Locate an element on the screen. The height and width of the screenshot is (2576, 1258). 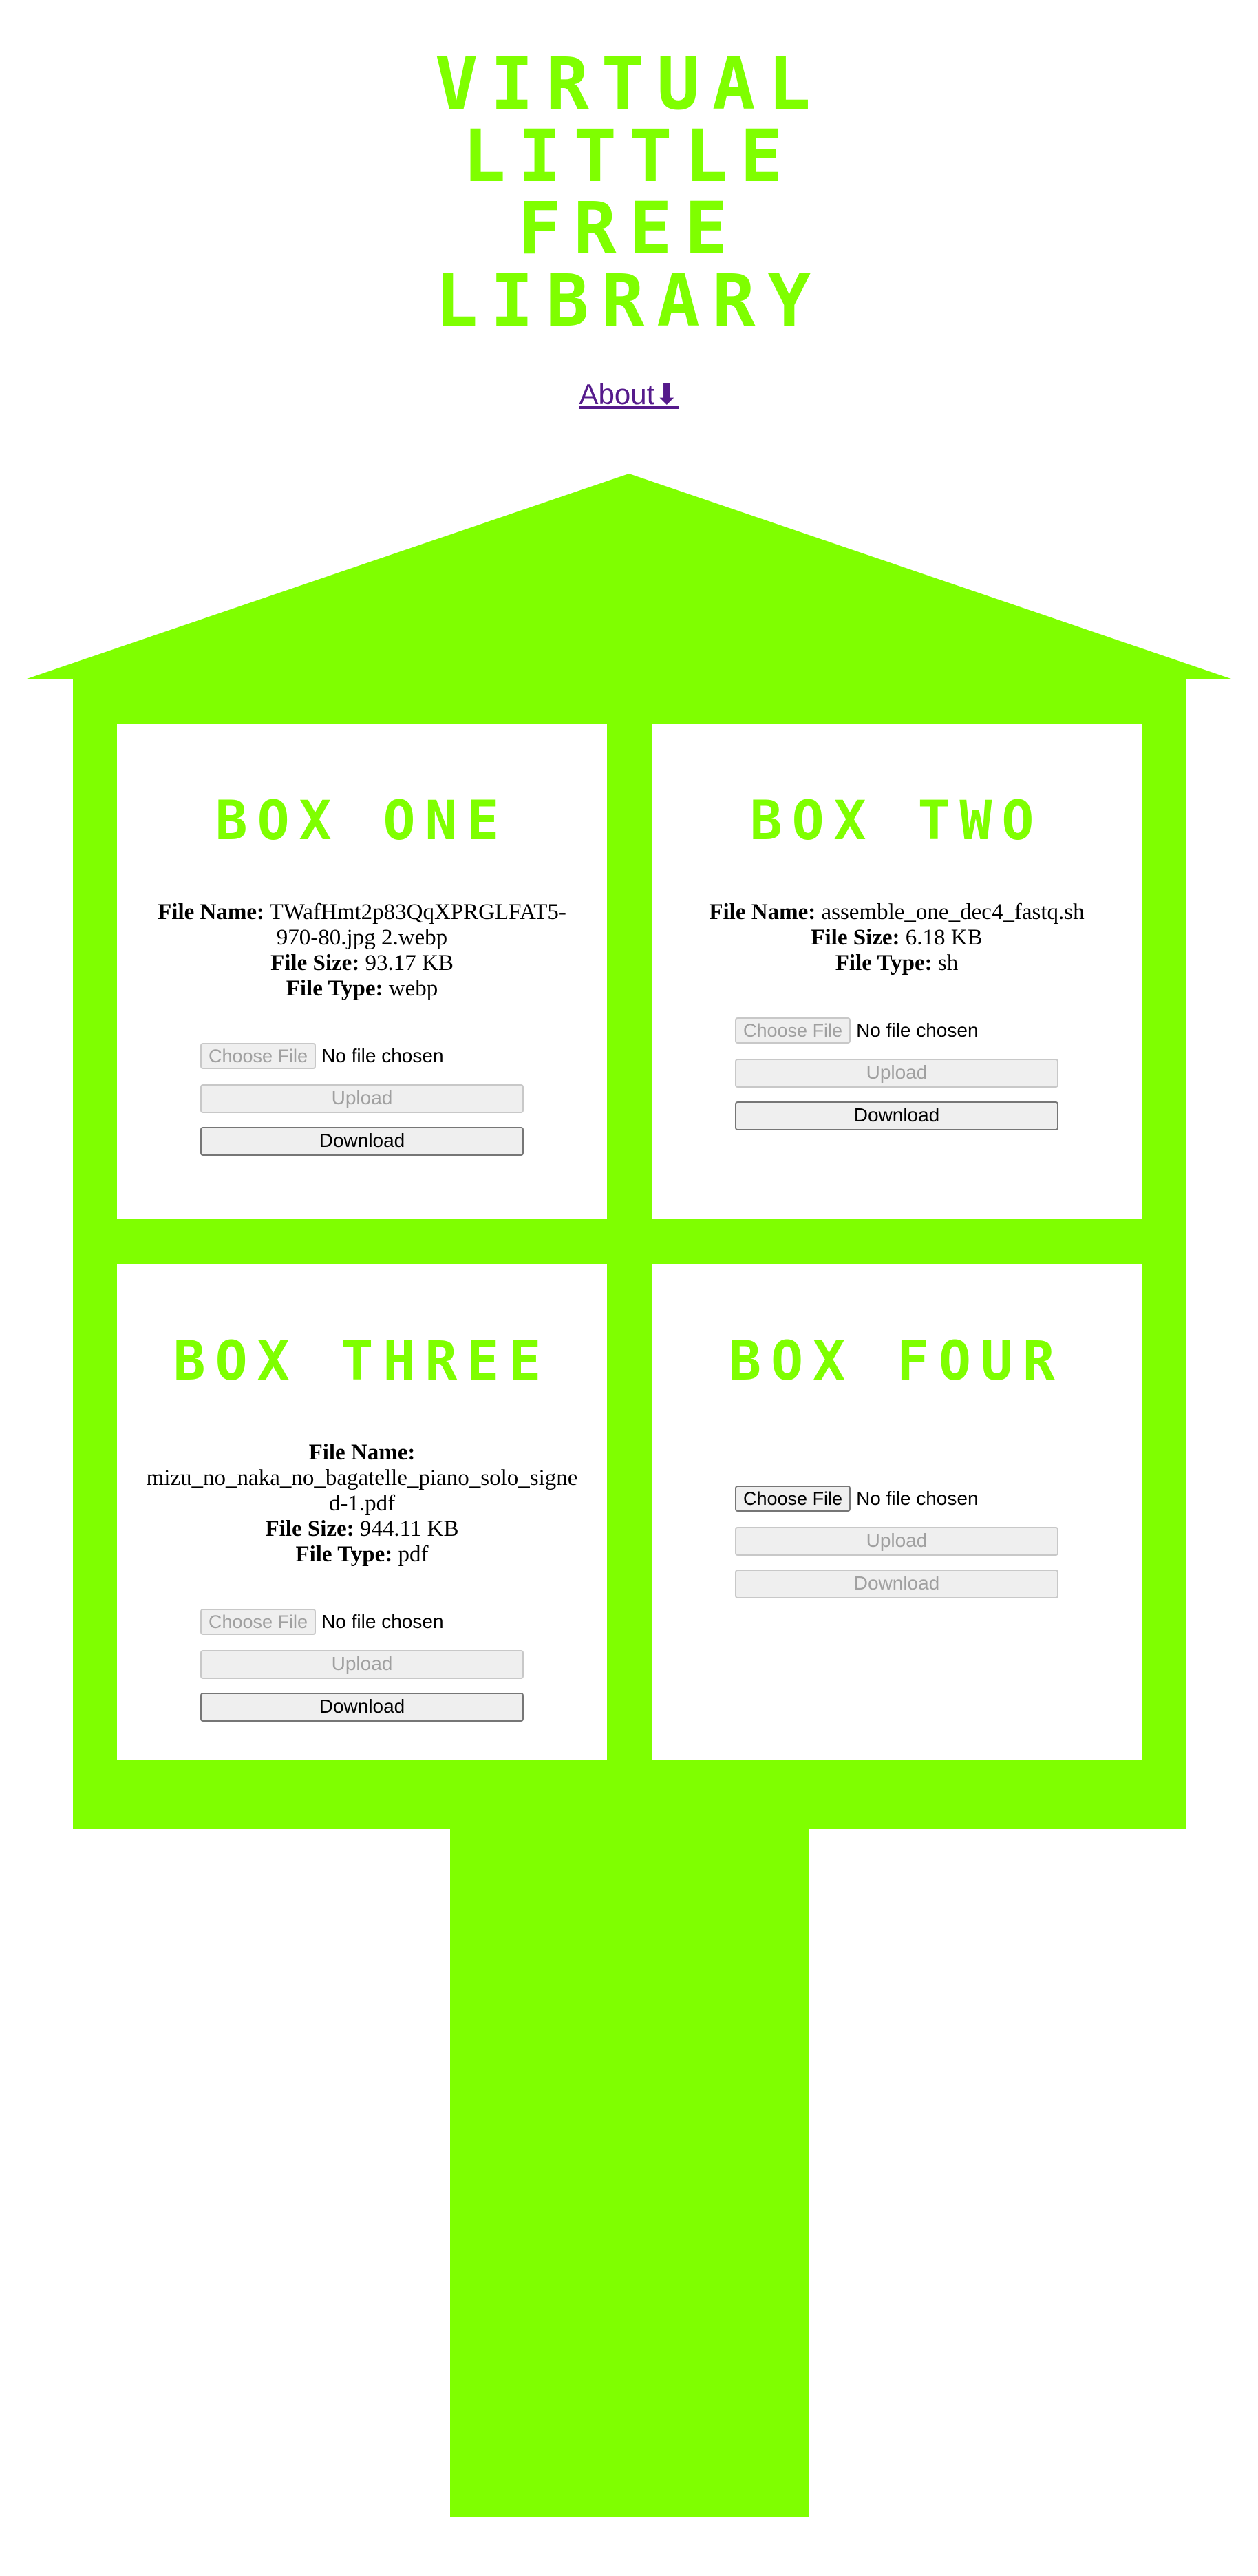
file-size-value: 6.18 KB is located at coordinates (944, 938).